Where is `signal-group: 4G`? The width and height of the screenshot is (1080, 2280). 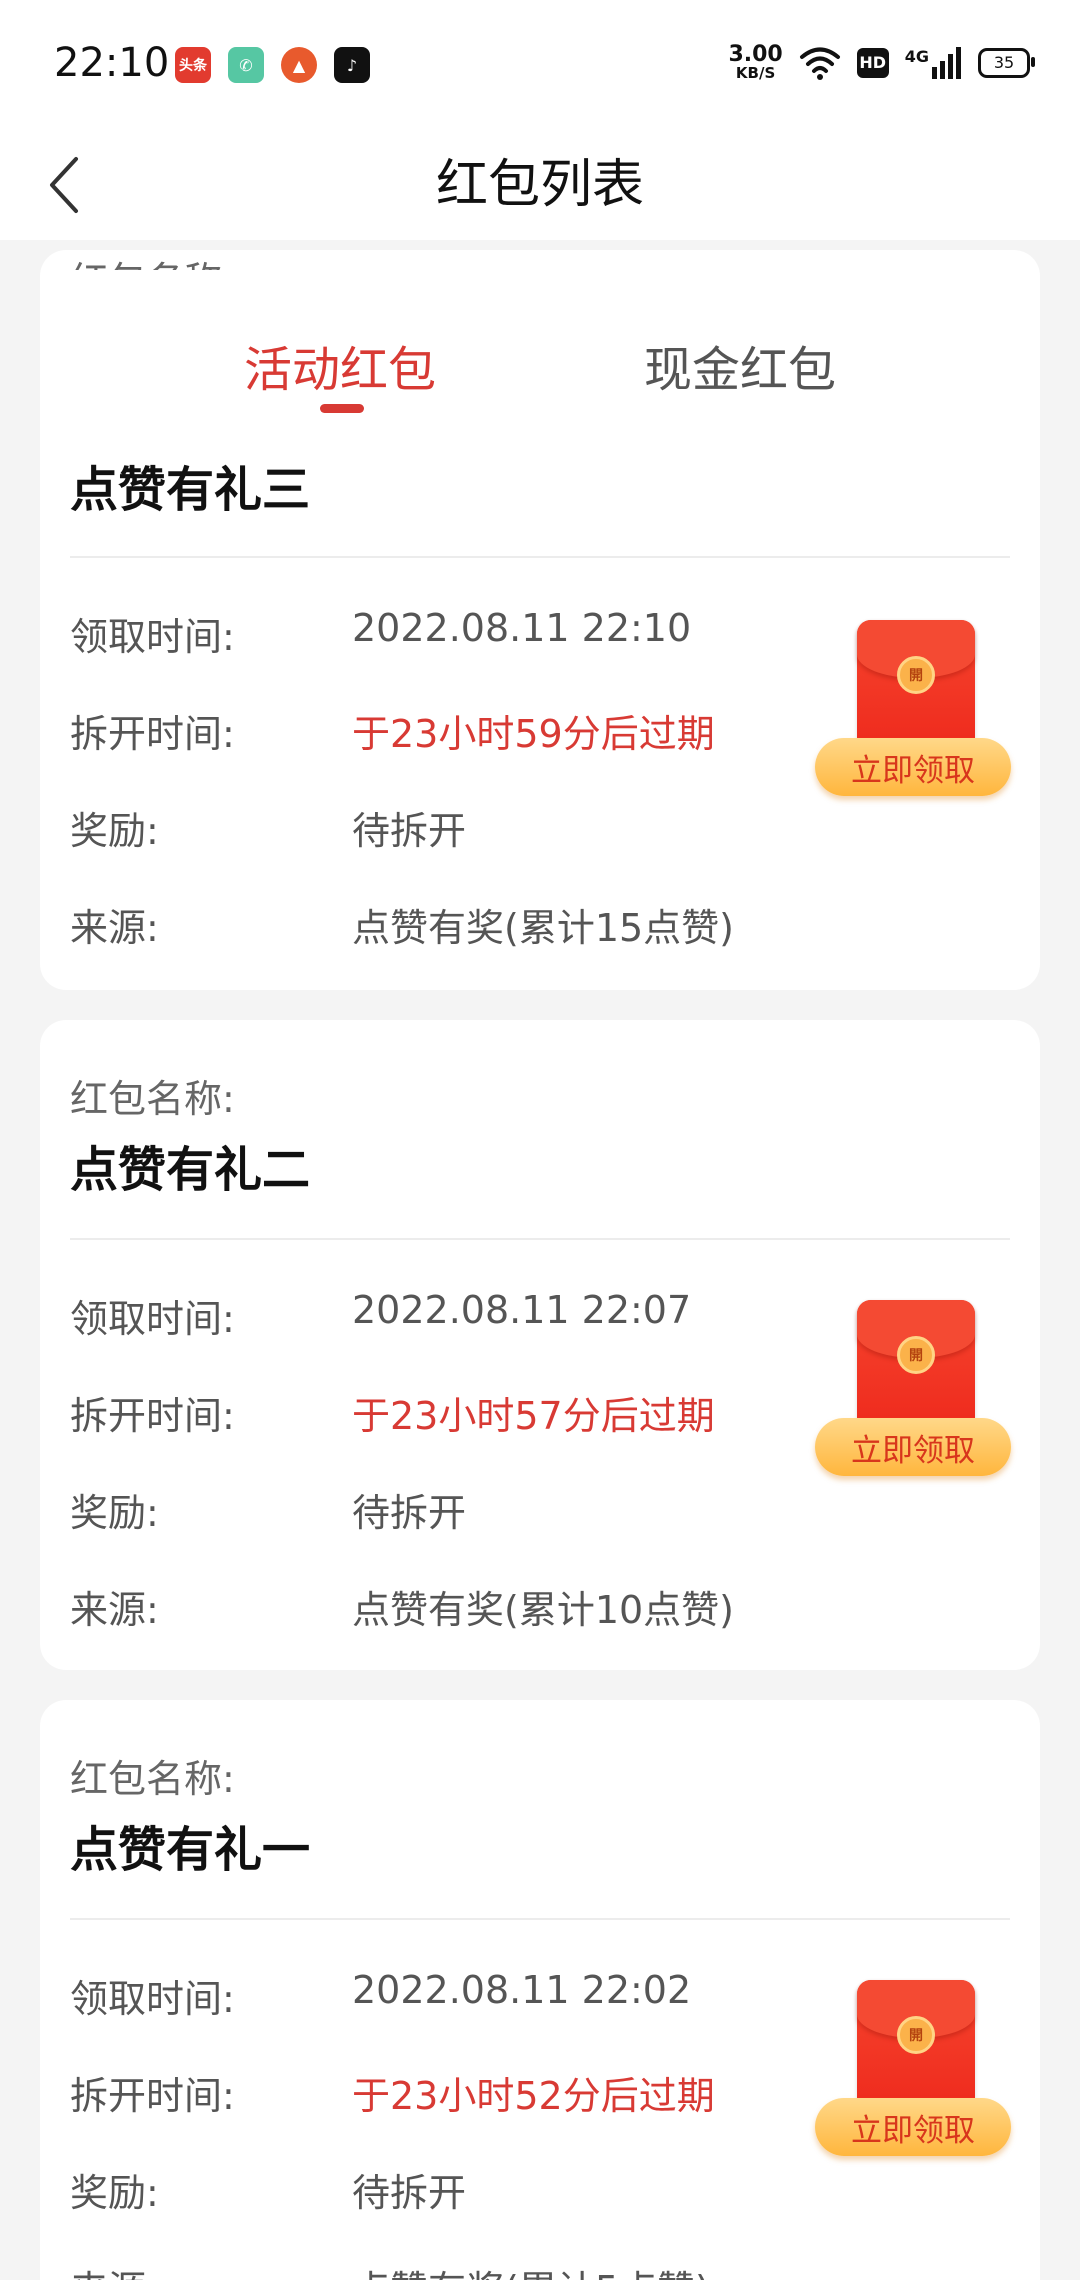
signal-group: 4G is located at coordinates (933, 62).